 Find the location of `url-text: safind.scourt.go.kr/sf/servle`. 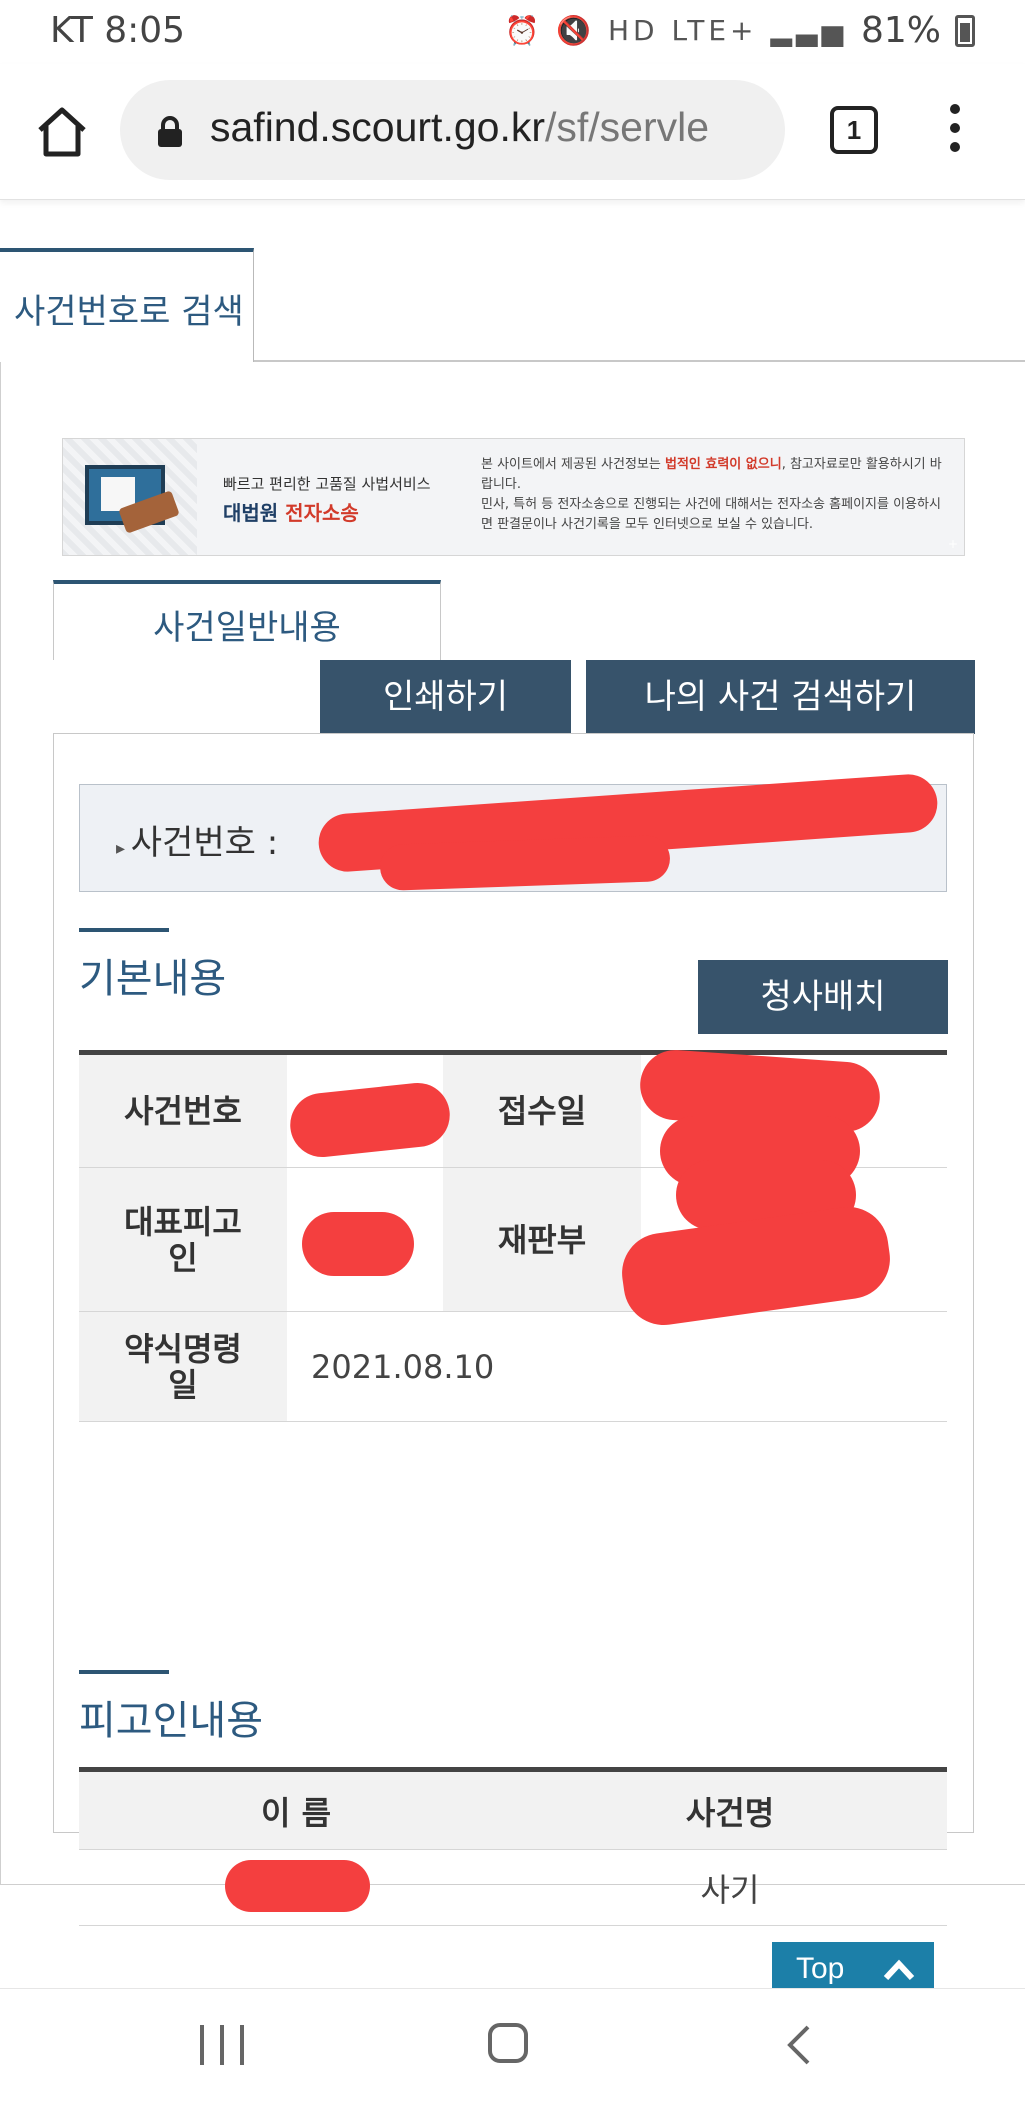

url-text: safind.scourt.go.kr/sf/servle is located at coordinates (459, 127).